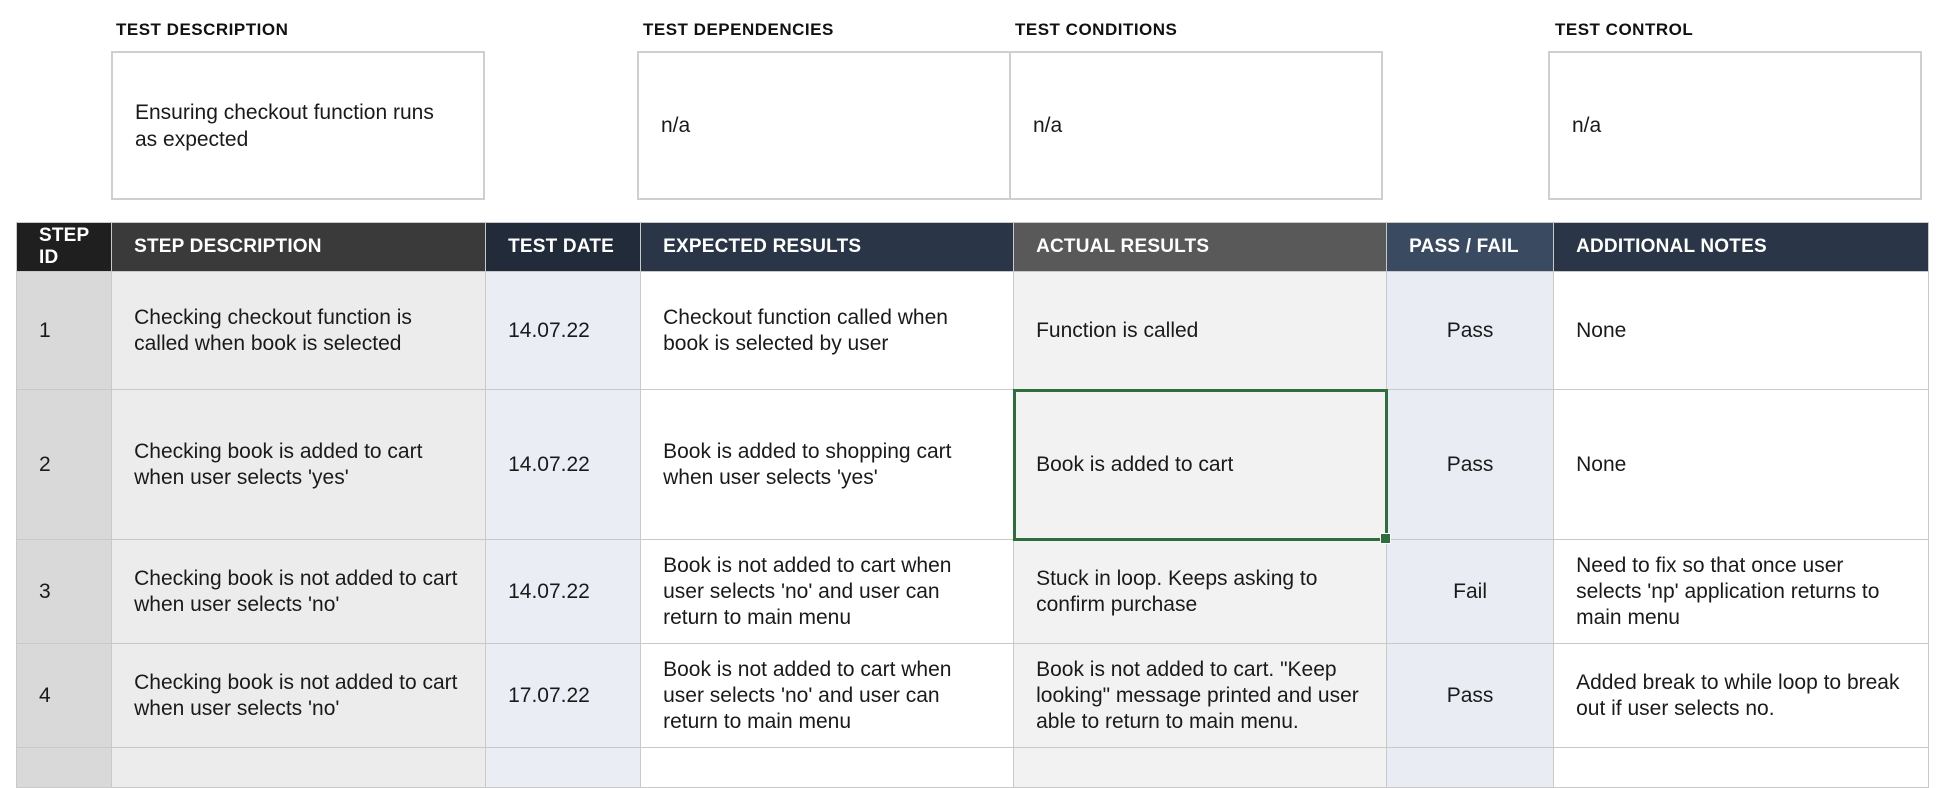  I want to click on column-header-pass-fail: PASS / FAIL, so click(1470, 247).